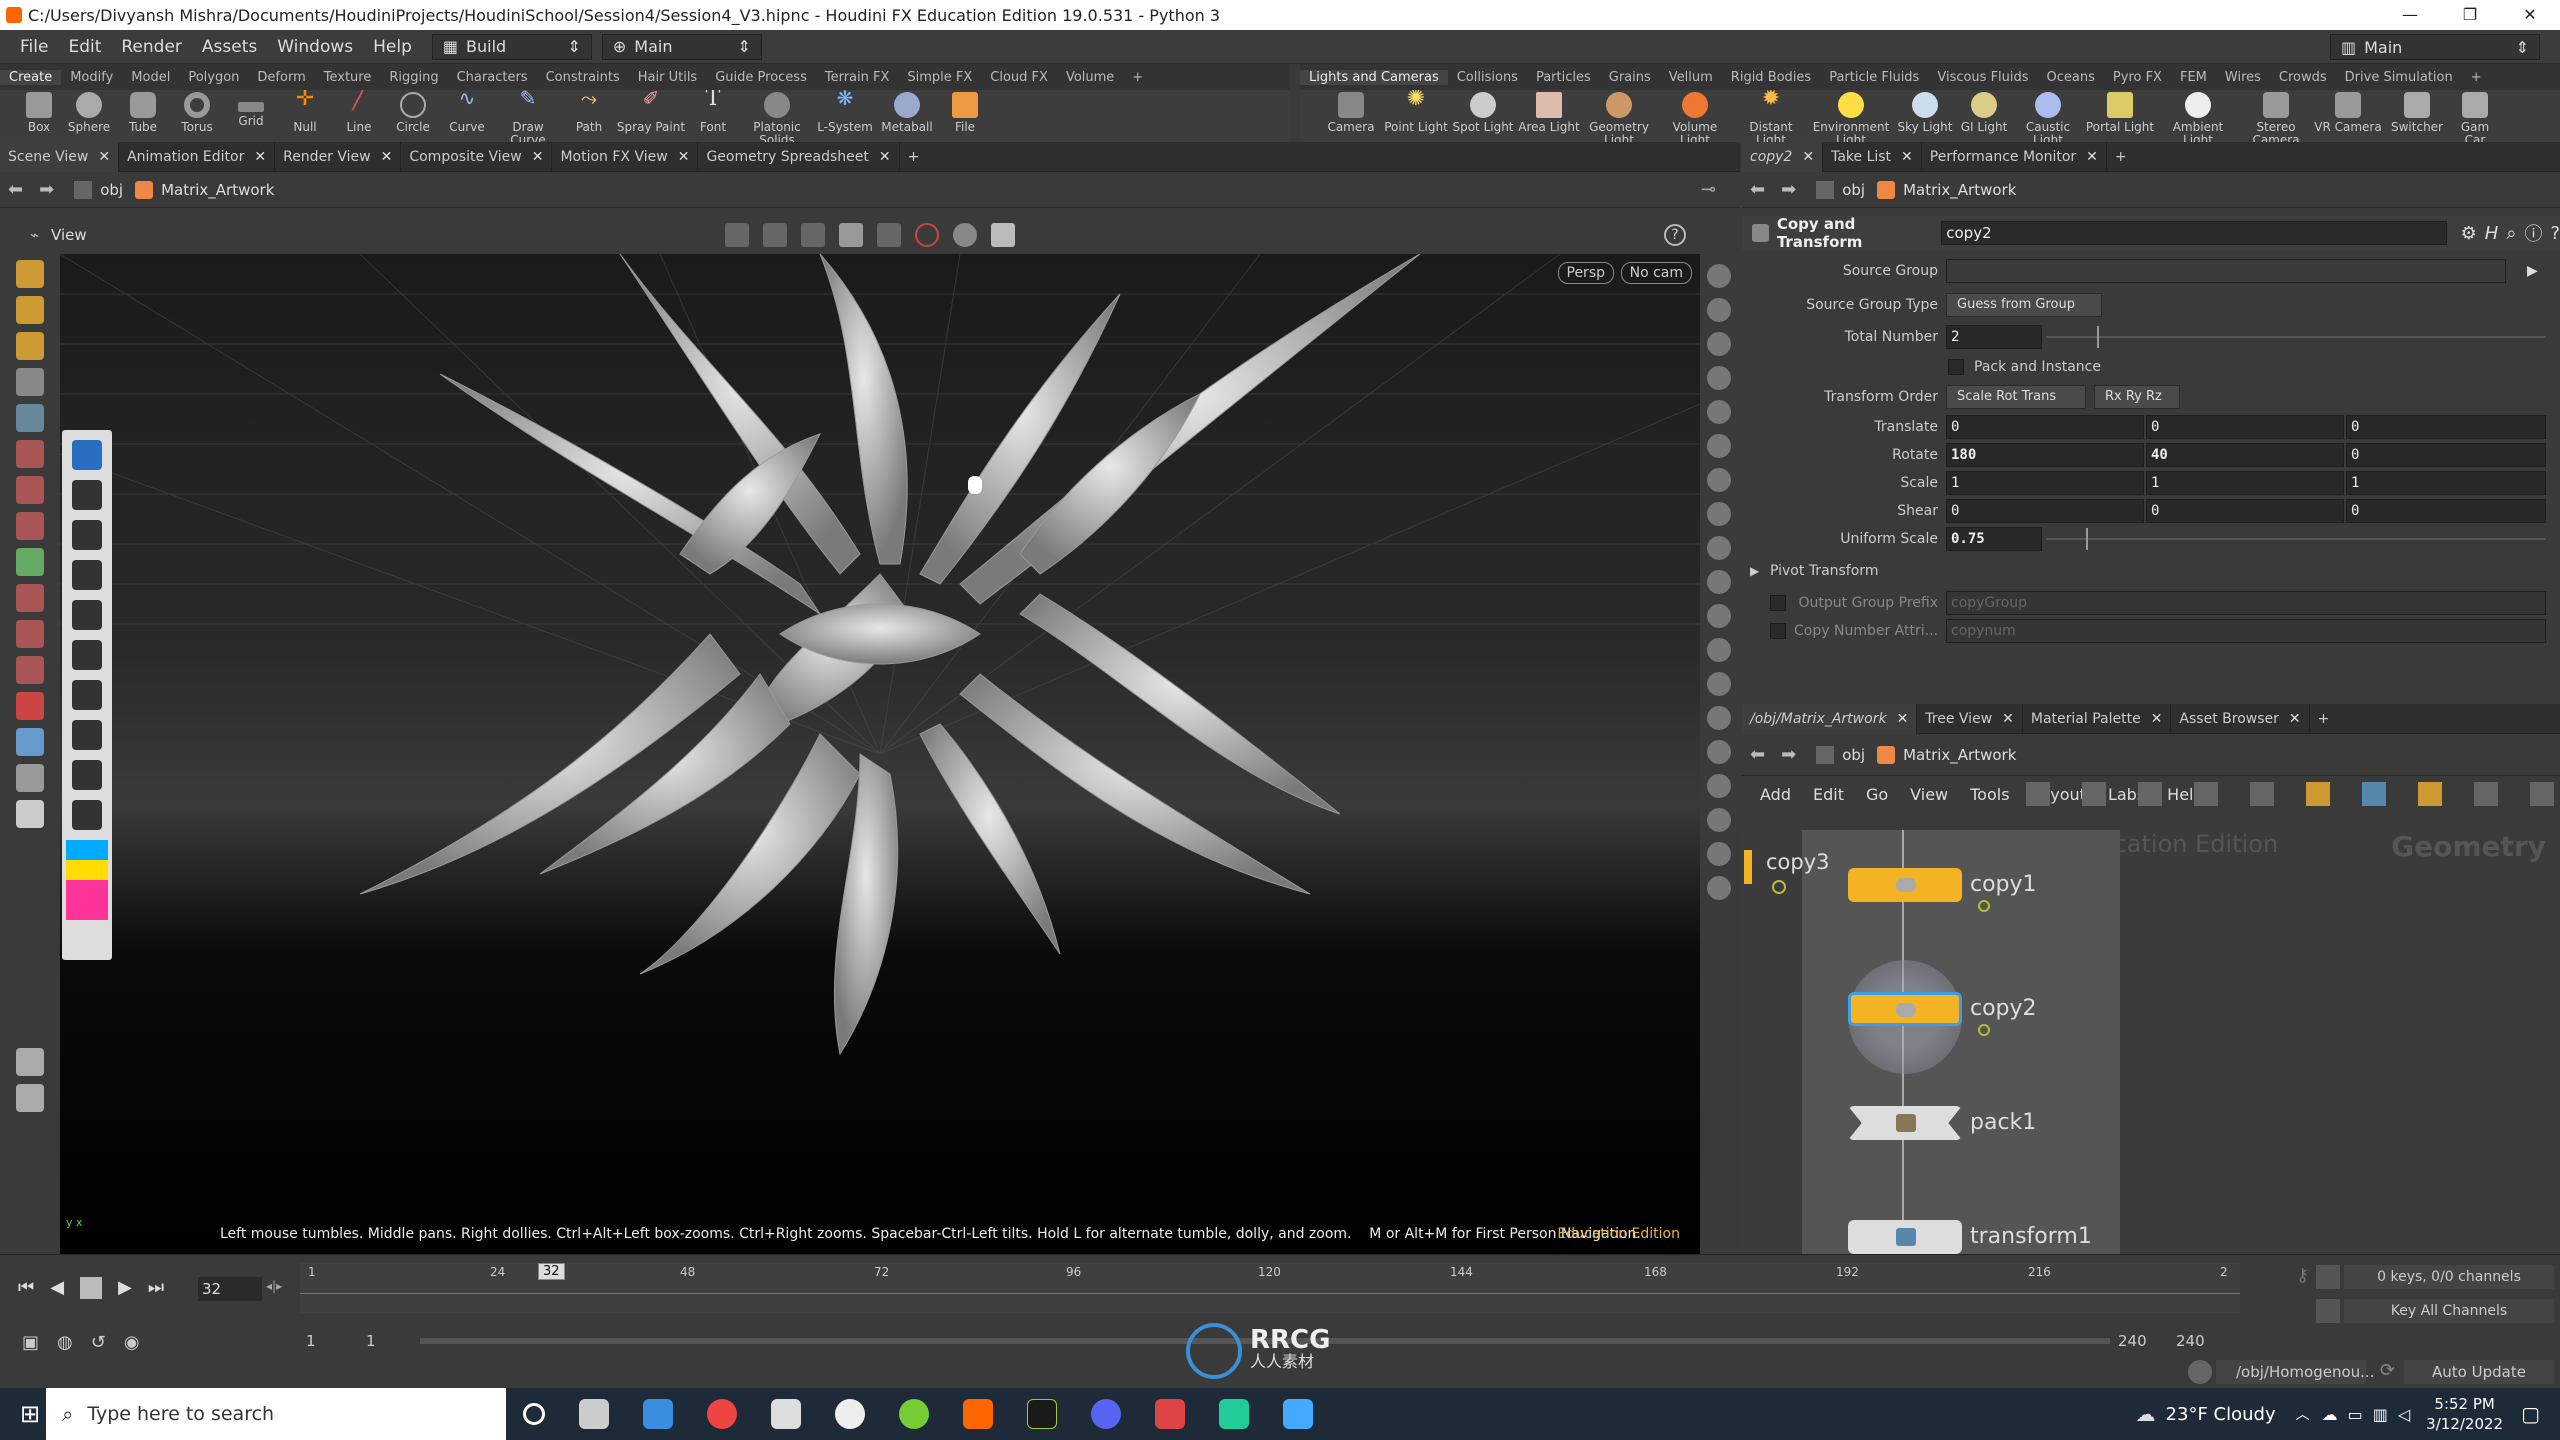  Describe the element at coordinates (1019, 77) in the screenshot. I see `shelf-tab-cloud-fx: Cloud FX` at that location.